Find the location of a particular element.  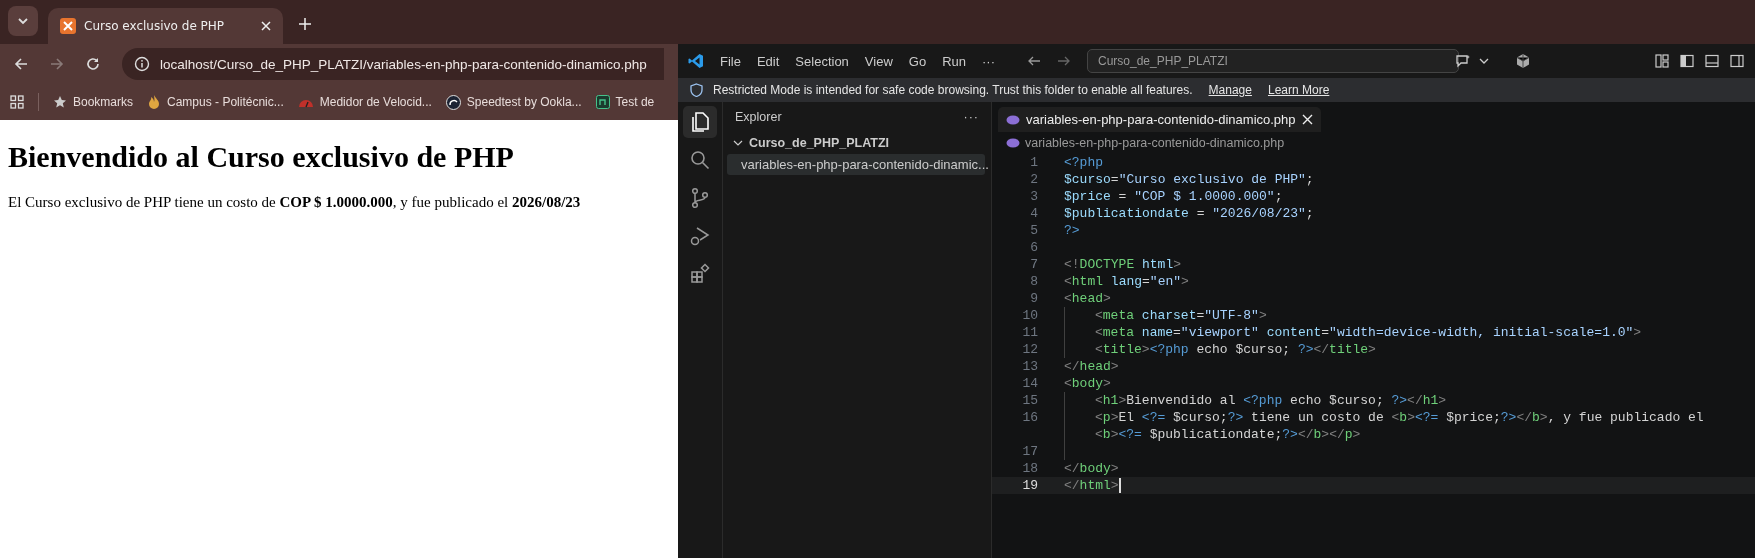

extensions-icon is located at coordinates (700, 274).